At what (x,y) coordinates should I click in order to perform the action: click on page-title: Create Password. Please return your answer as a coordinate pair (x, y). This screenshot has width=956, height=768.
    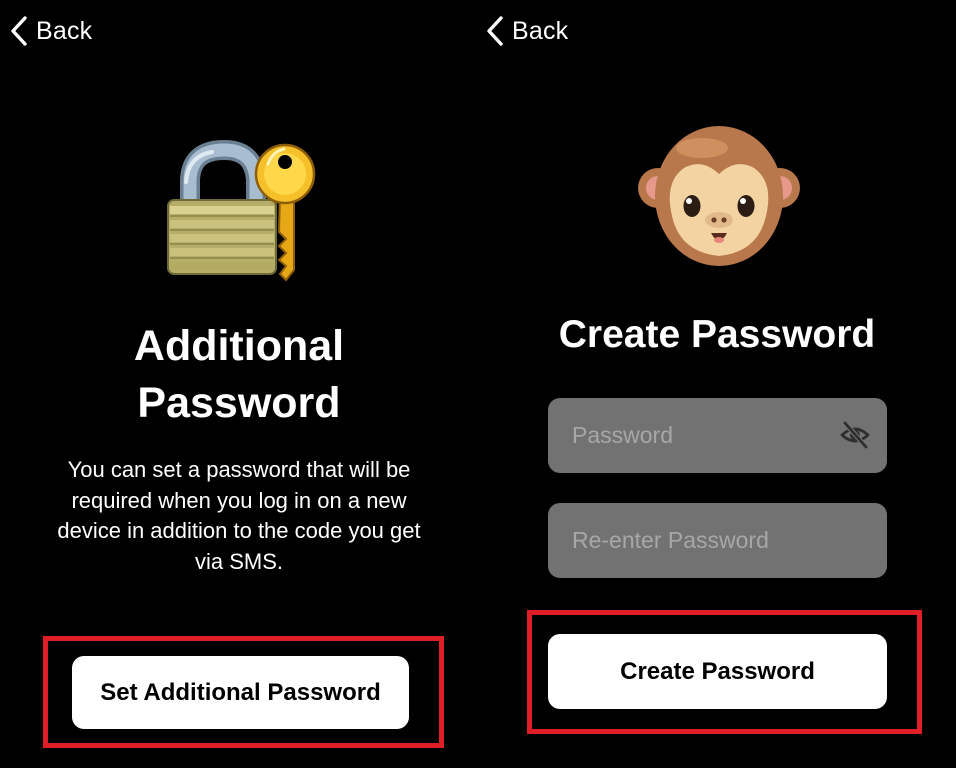
    Looking at the image, I should click on (717, 334).